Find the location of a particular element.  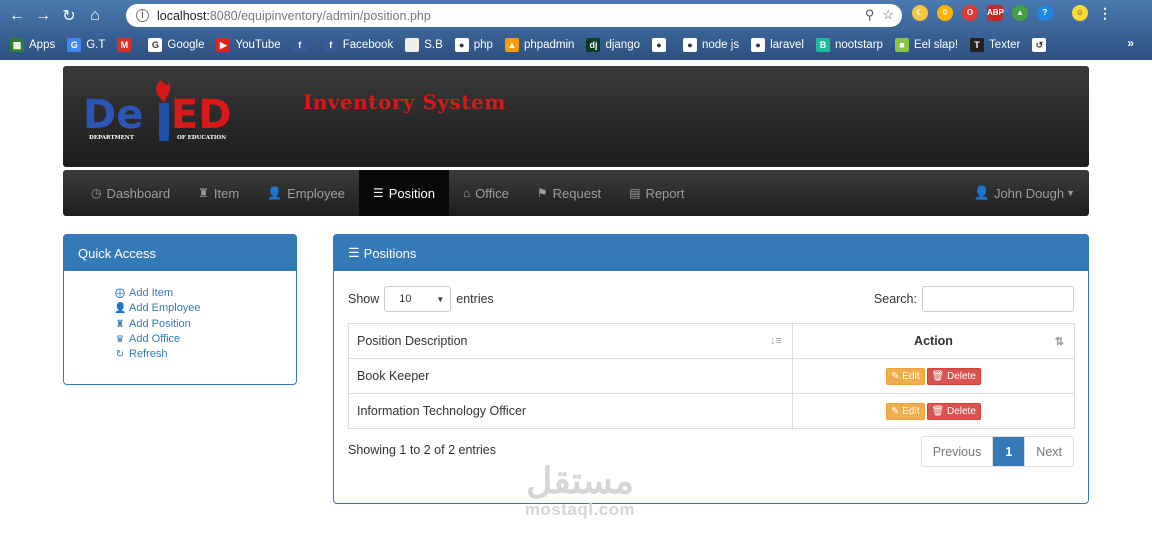

search-label: Search: is located at coordinates (895, 299).